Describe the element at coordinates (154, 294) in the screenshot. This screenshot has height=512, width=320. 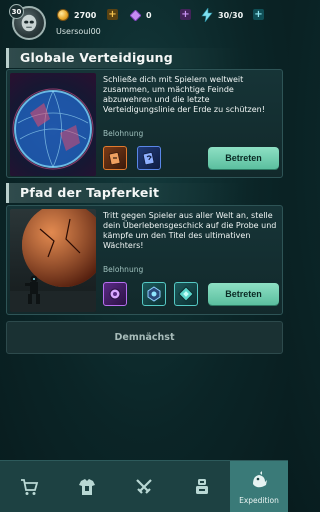
I see `blue-core-reward-icon` at that location.